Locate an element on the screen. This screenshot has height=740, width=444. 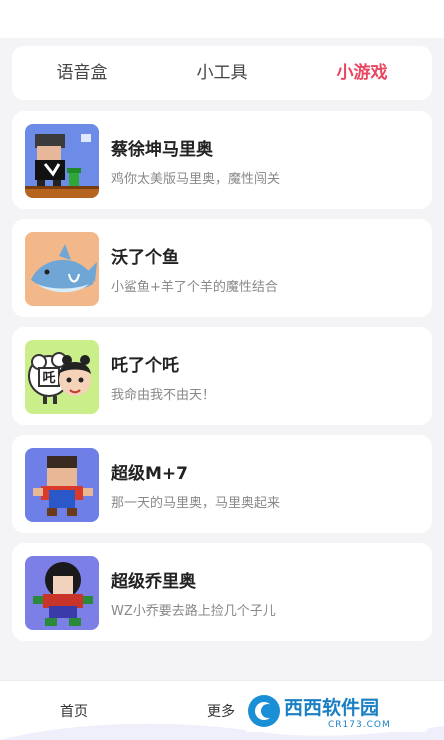
game-description: 我命由我不由天！ is located at coordinates (163, 395).